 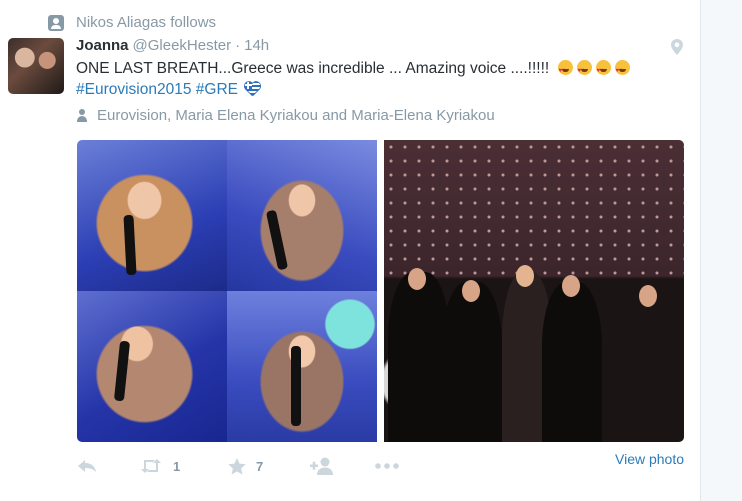 I want to click on hashtag-link: #Eurovision2015, so click(x=133, y=89).